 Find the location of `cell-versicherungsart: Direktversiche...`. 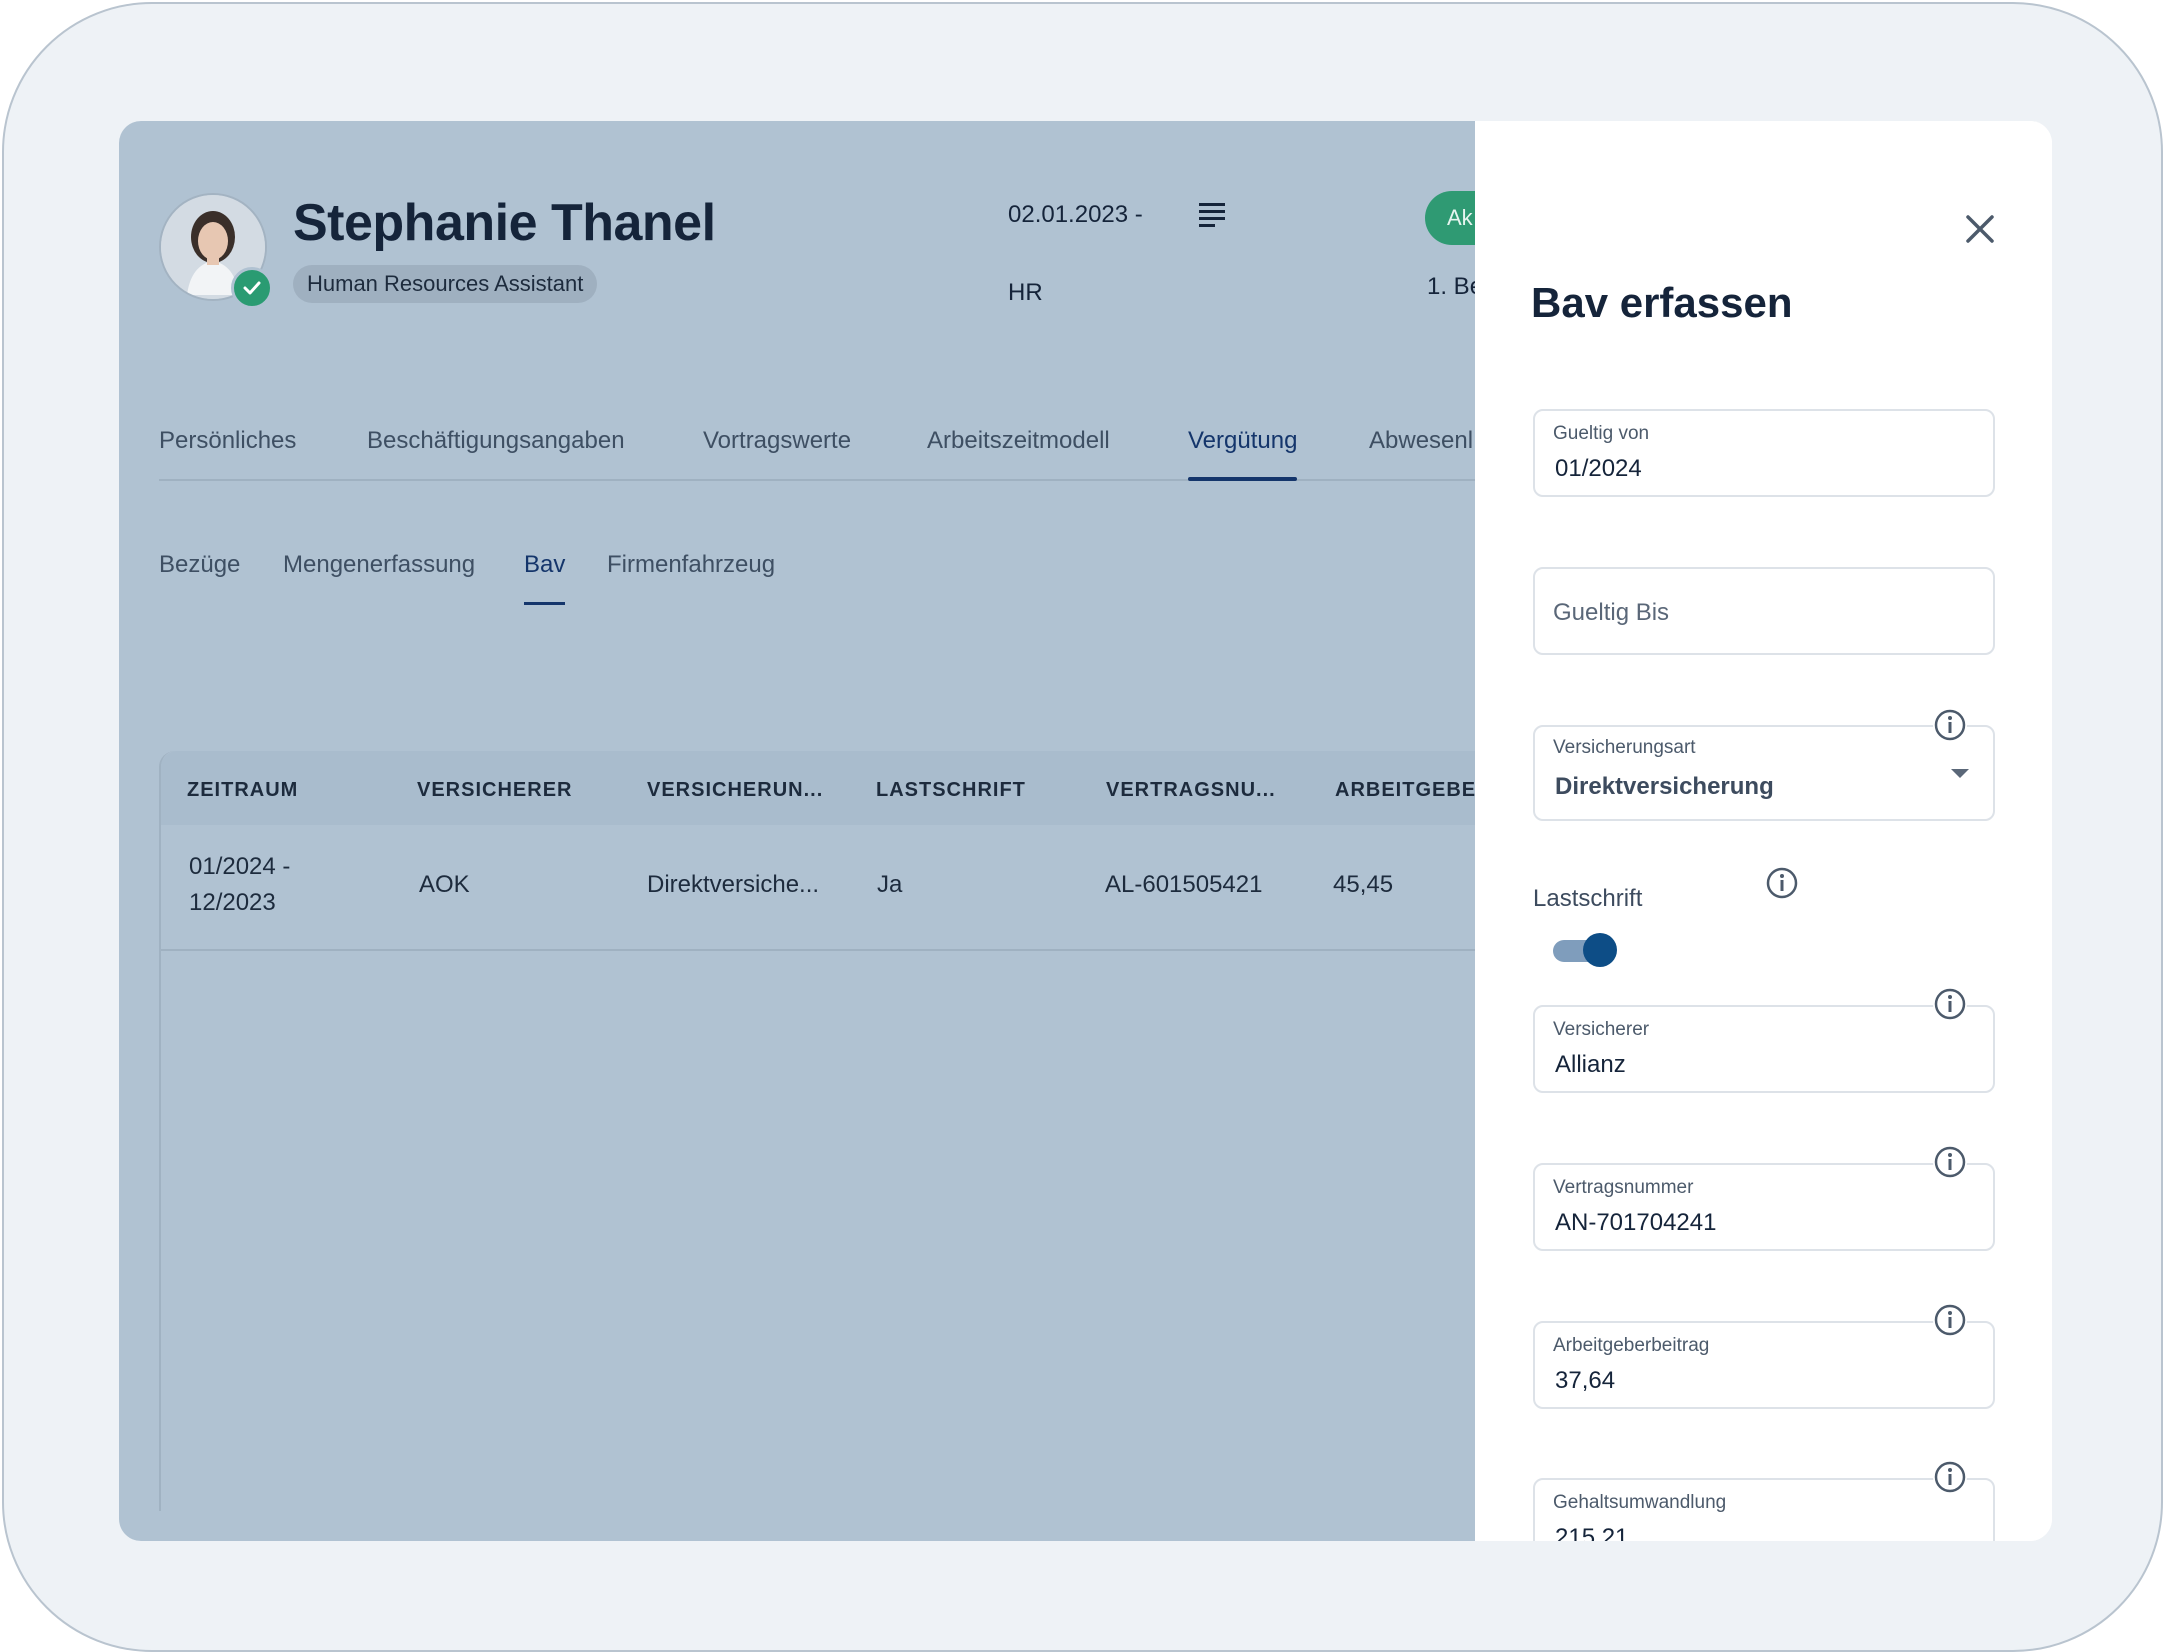

cell-versicherungsart: Direktversiche... is located at coordinates (733, 884).